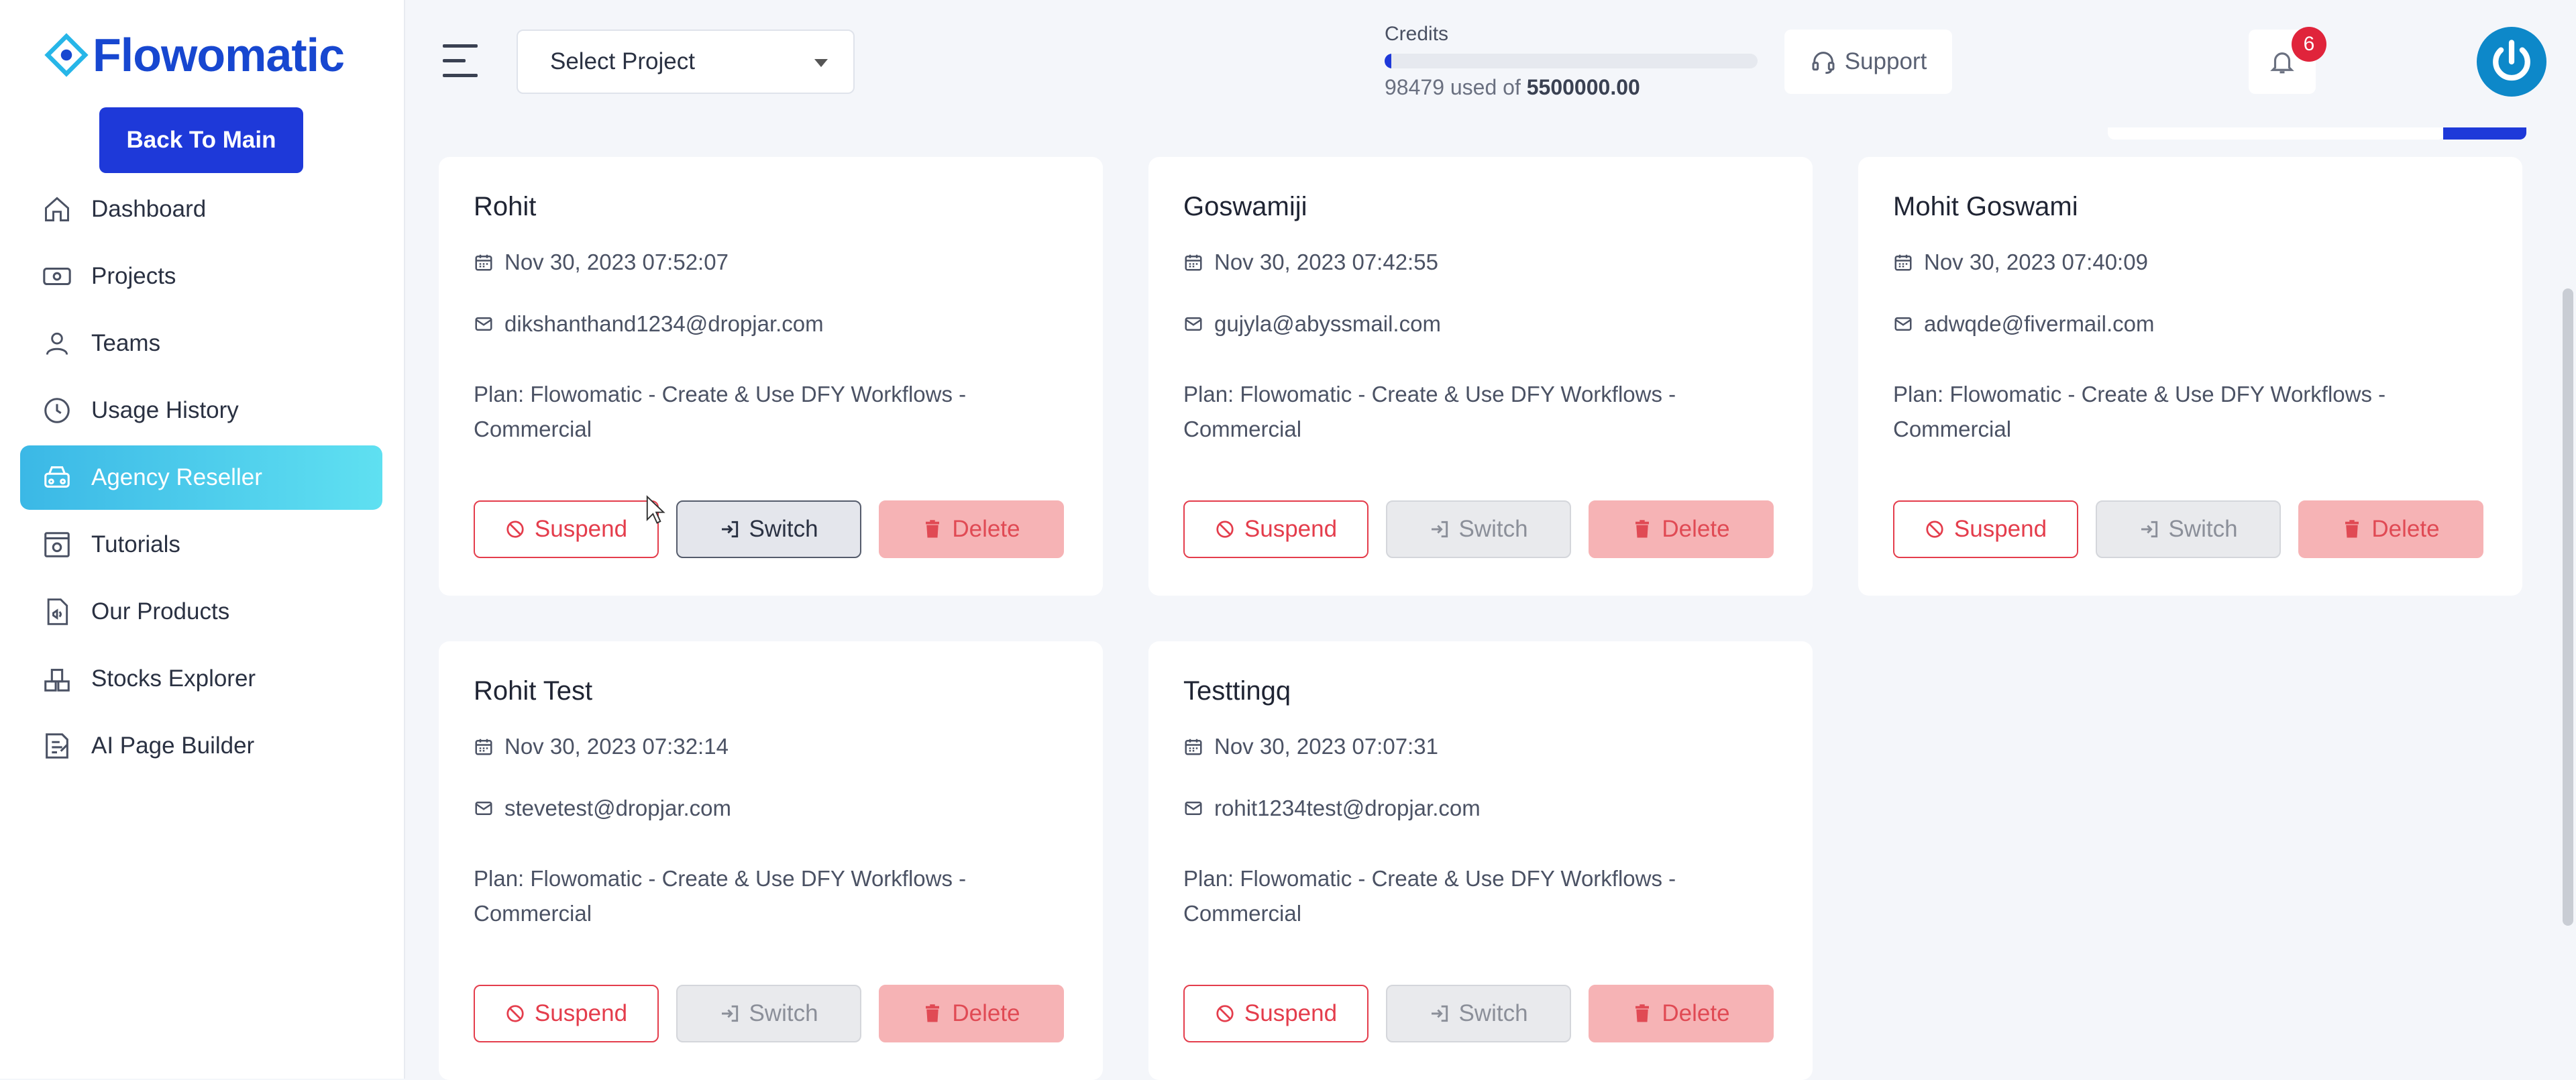  Describe the element at coordinates (2484, 133) in the screenshot. I see `search-button` at that location.